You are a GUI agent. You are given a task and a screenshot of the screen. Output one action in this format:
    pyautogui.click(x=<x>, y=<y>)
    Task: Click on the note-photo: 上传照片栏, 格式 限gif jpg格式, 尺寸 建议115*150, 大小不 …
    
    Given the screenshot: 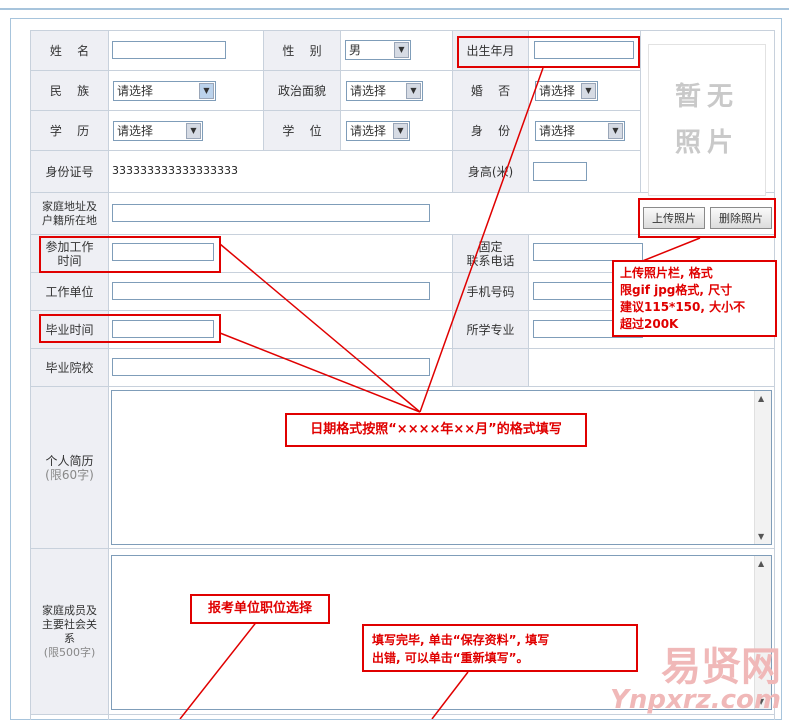 What is the action you would take?
    pyautogui.click(x=694, y=298)
    